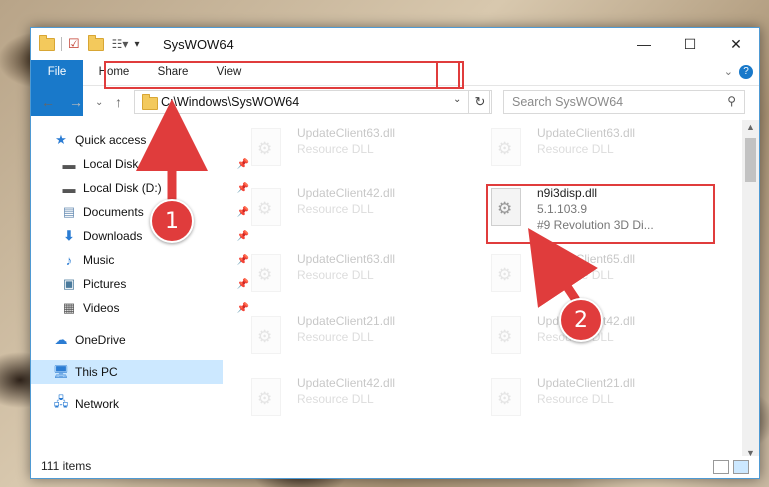 This screenshot has width=769, height=487. I want to click on step-1-callout: 1, so click(172, 221).